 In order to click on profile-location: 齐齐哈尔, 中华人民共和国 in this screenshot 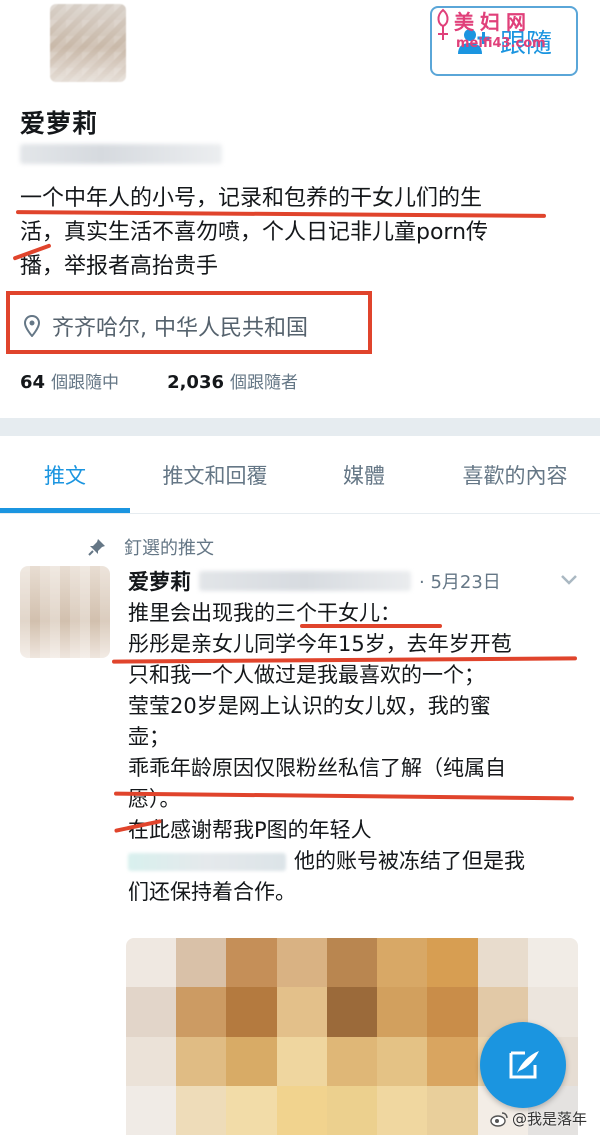, I will do `click(166, 326)`.